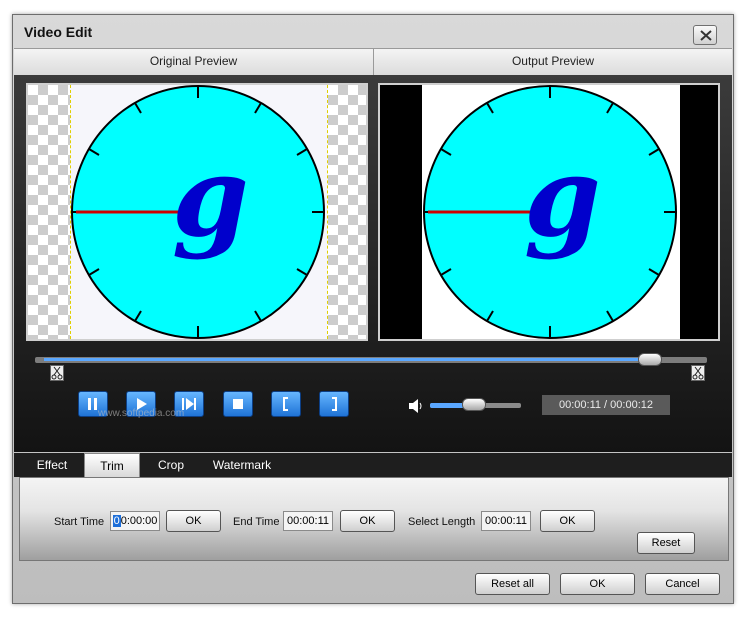 The image size is (754, 623). I want to click on tab-bar: Effect Trim Crop Watermark, so click(373, 465).